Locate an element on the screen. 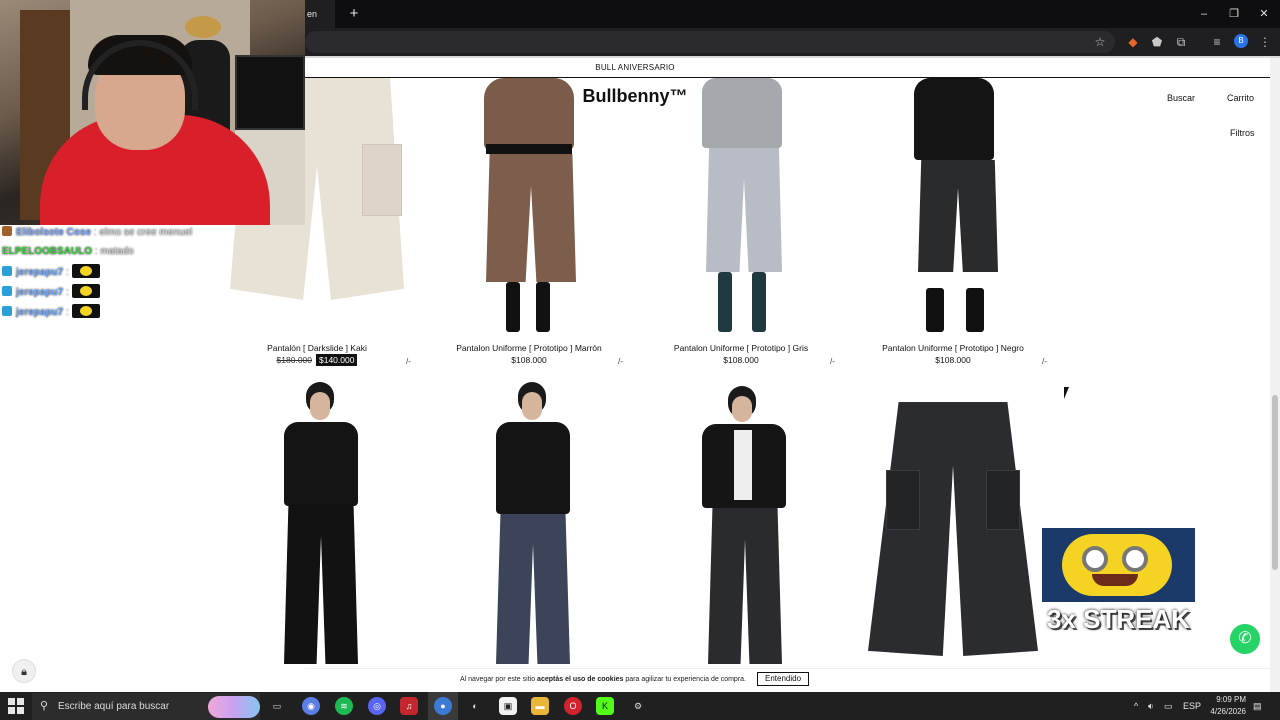 The height and width of the screenshot is (720, 1280). browser-tab: en is located at coordinates (320, 14).